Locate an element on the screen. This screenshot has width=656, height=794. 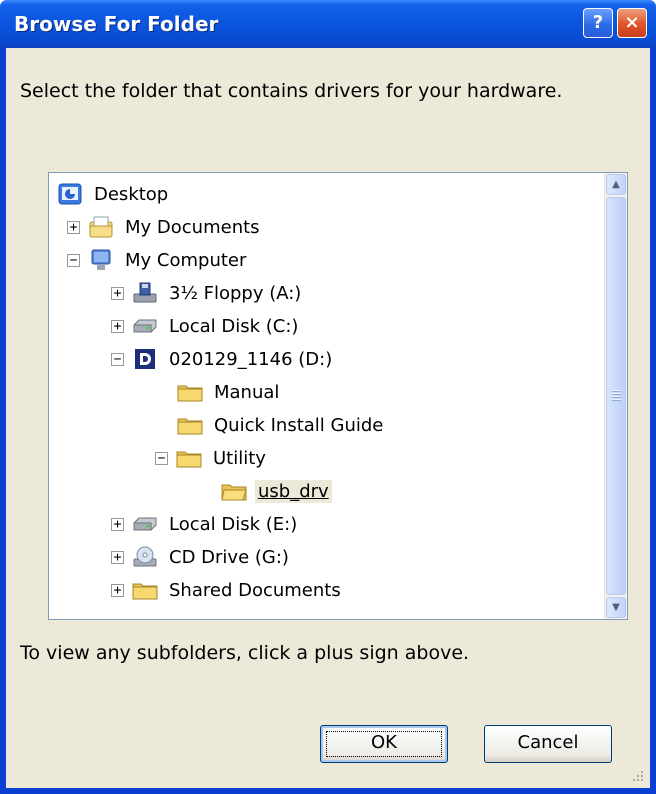
tree-item-local-disk-c: + Local Disk (C:) is located at coordinates (206, 326).